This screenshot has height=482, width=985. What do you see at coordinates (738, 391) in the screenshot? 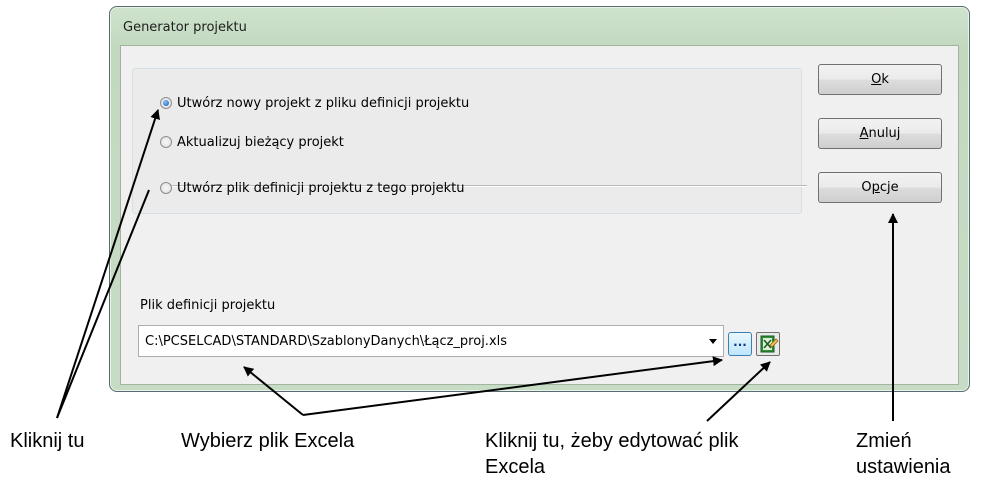
I see `arrow-to-edit-button` at bounding box center [738, 391].